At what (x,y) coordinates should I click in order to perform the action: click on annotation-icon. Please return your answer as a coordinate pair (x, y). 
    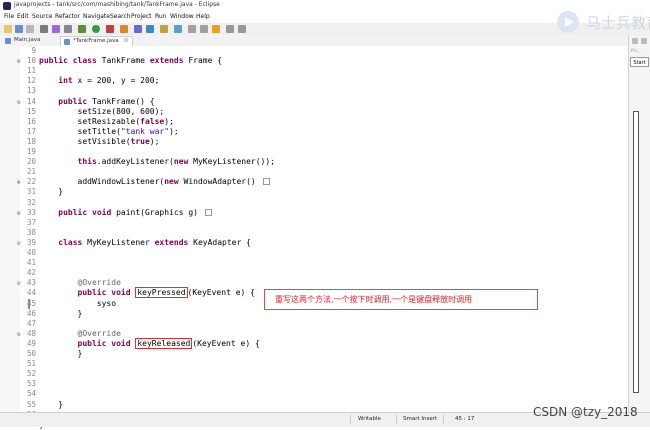
    Looking at the image, I should click on (192, 29).